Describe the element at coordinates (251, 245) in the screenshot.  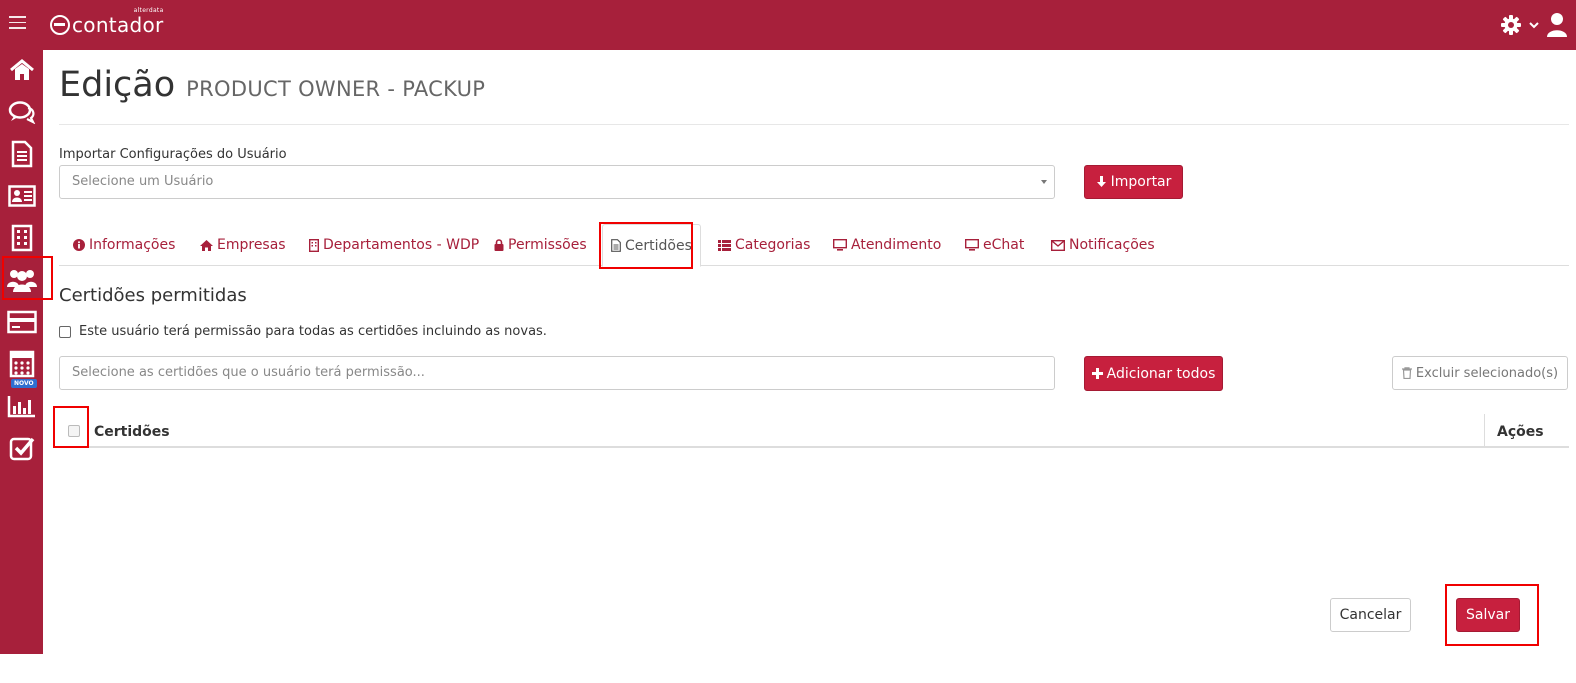
I see `tab-empresas-label: Empresas` at that location.